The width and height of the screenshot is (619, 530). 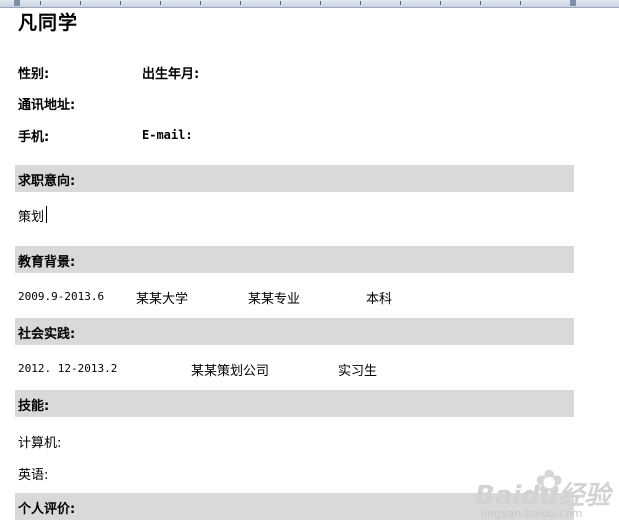 What do you see at coordinates (47, 105) in the screenshot?
I see `address-label: 通讯地址:` at bounding box center [47, 105].